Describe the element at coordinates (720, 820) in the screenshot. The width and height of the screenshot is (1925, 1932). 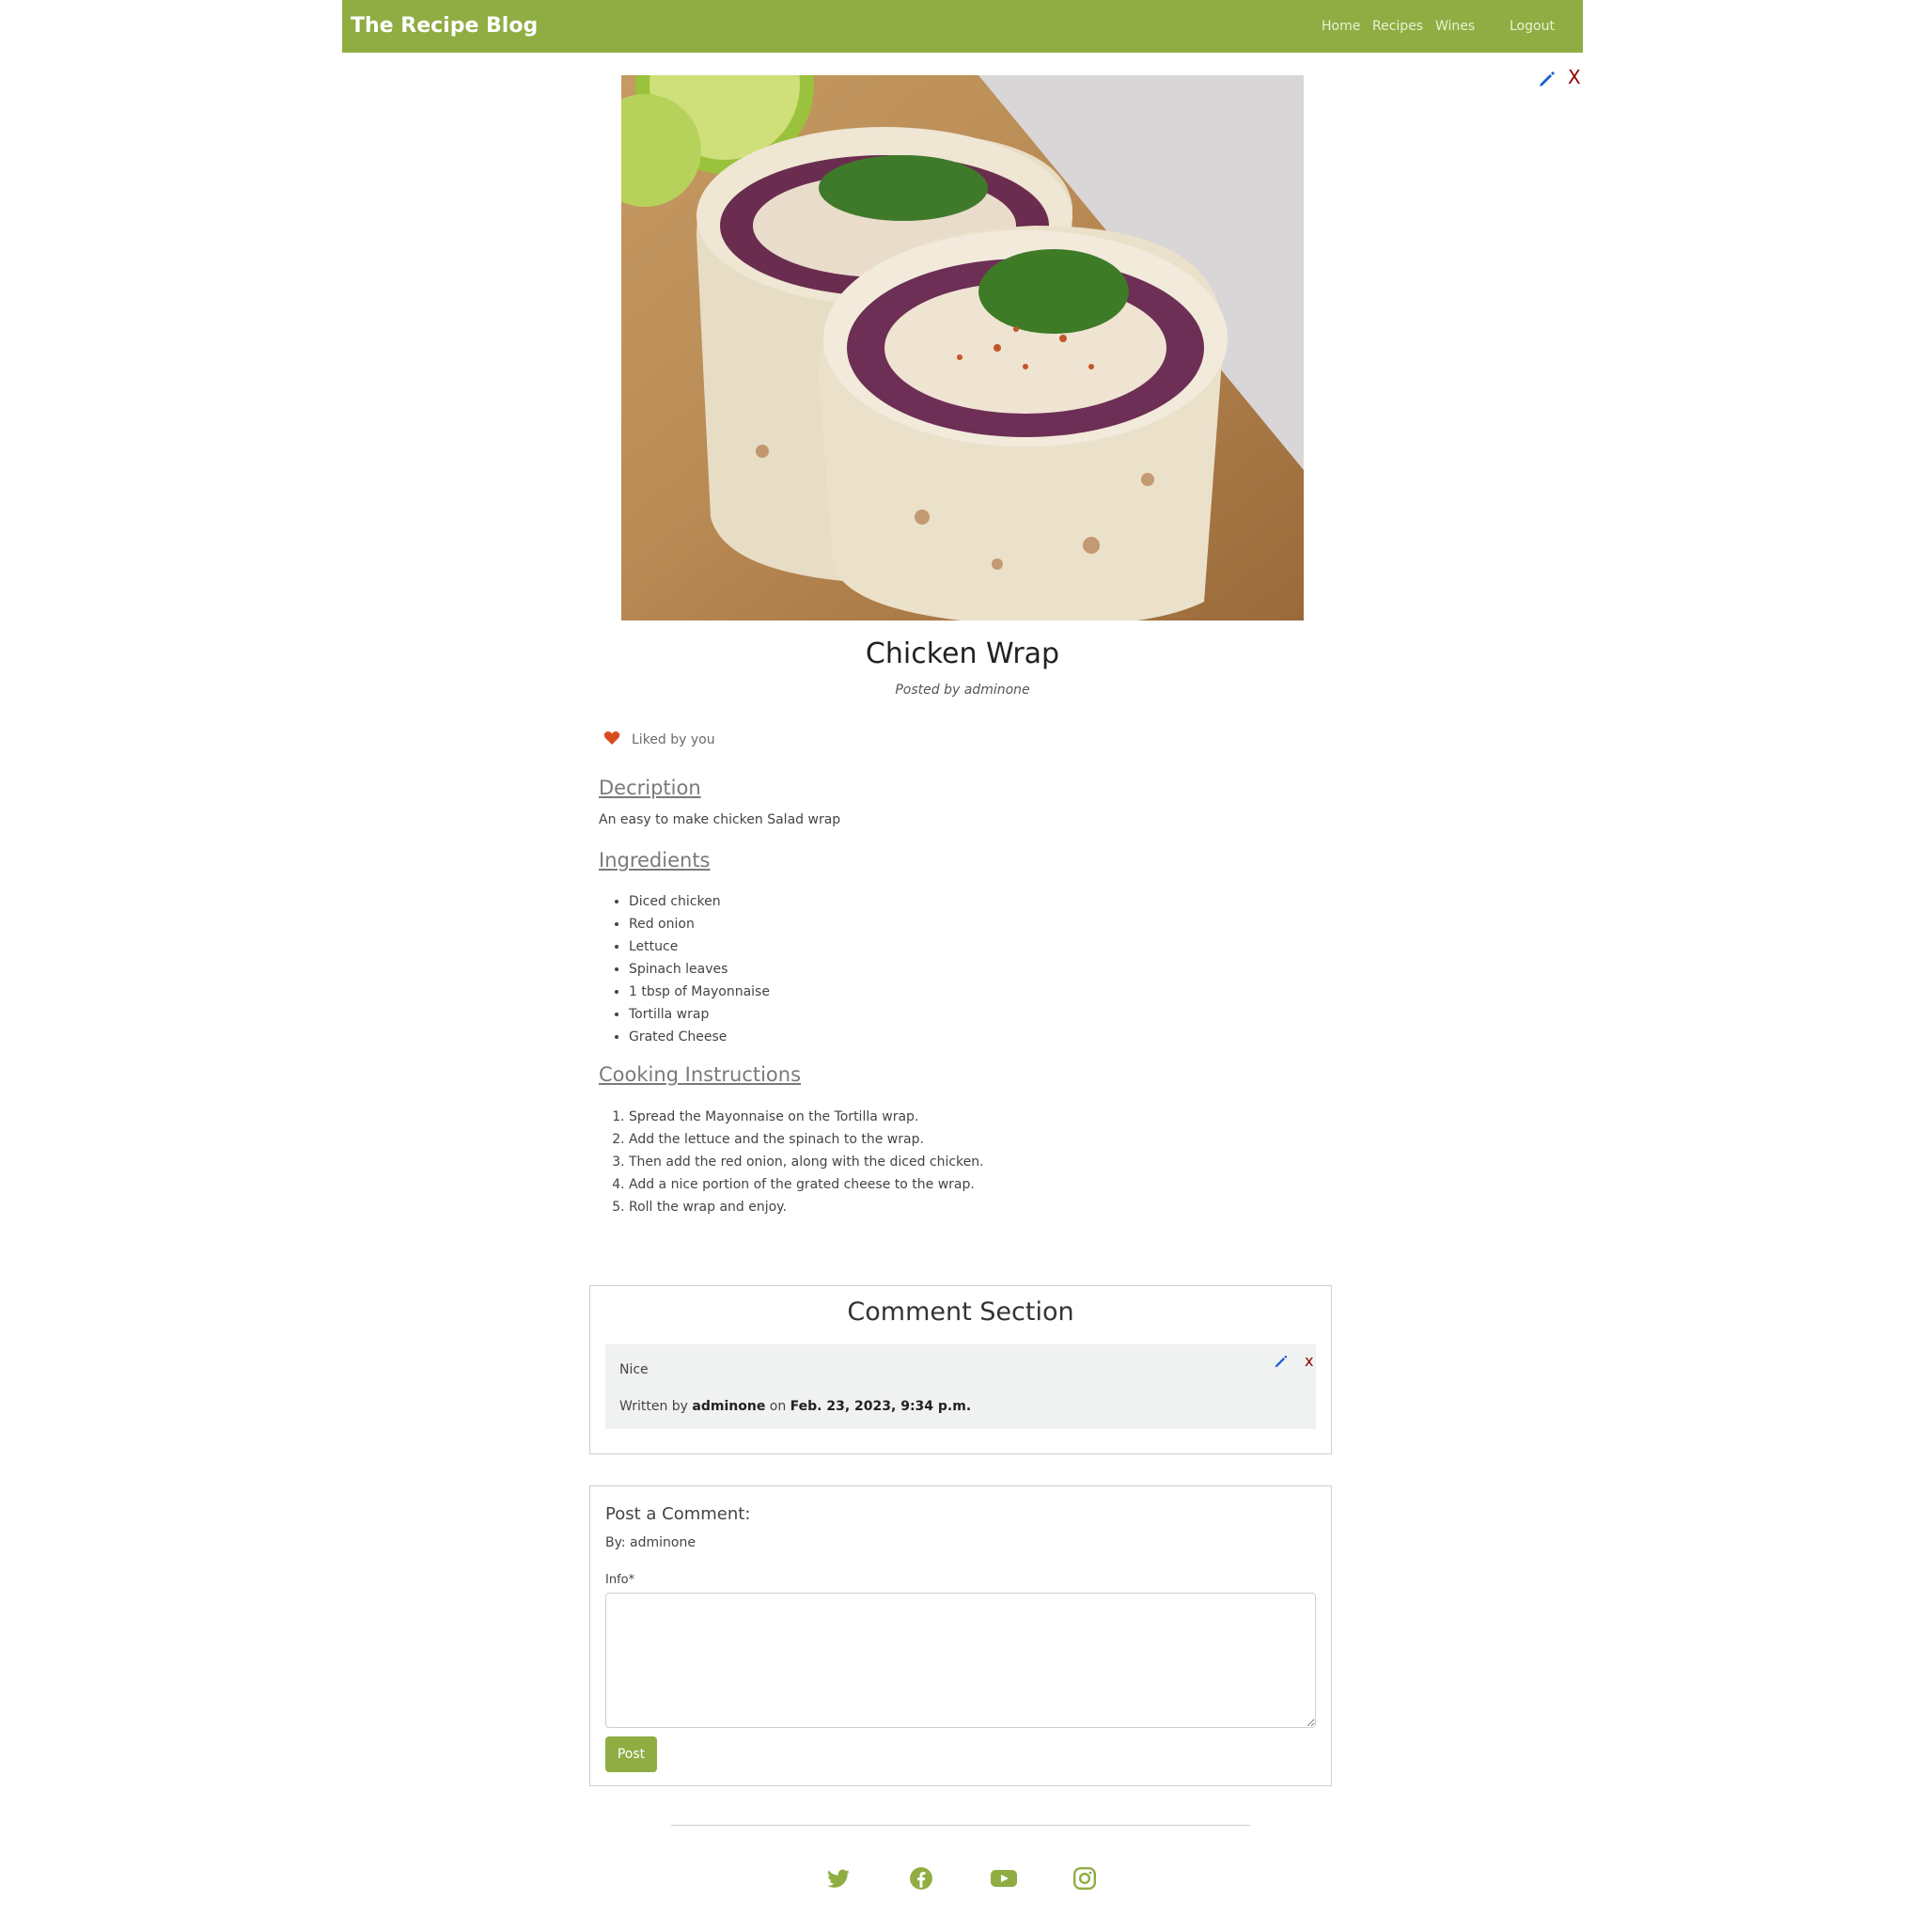
I see `description-text: An easy to make chicken Salad wrap` at that location.